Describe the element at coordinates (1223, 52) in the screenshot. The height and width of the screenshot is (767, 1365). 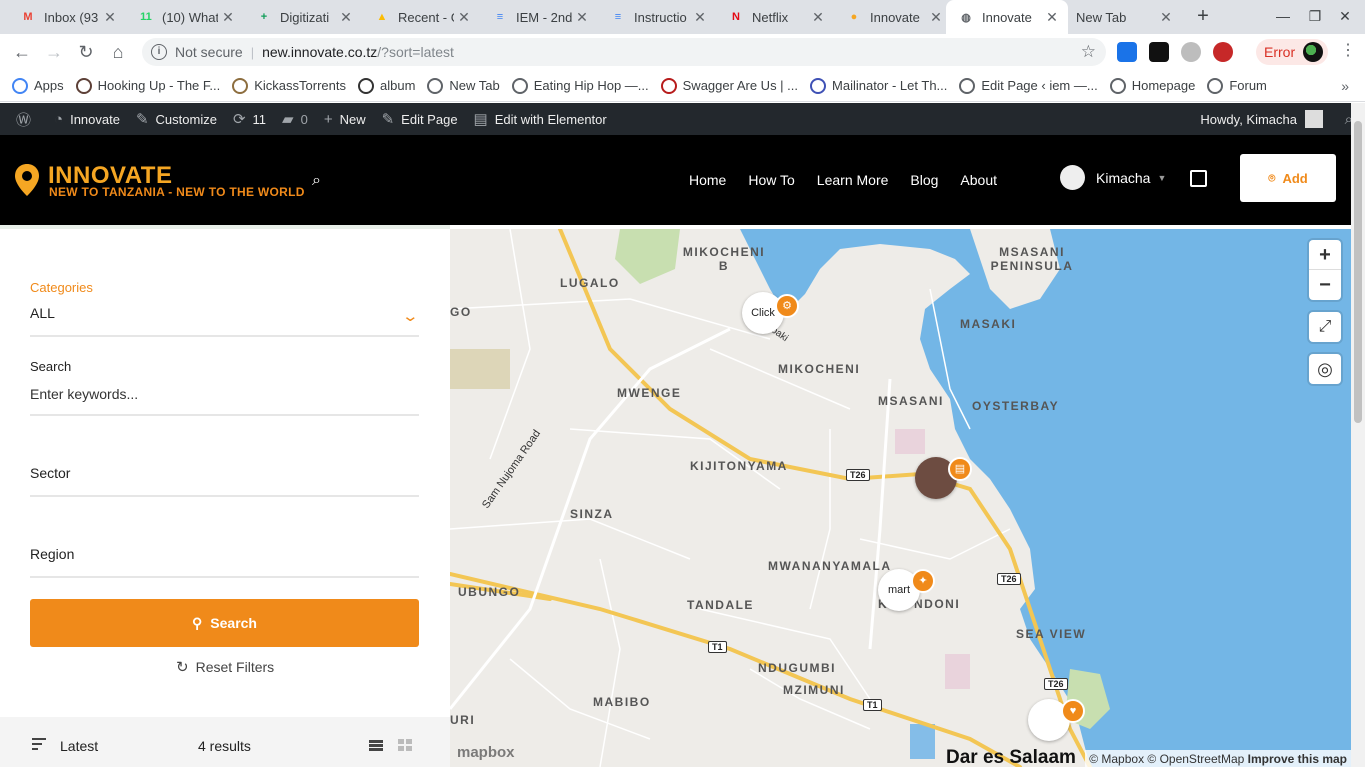
I see `extension-shield-icon` at that location.